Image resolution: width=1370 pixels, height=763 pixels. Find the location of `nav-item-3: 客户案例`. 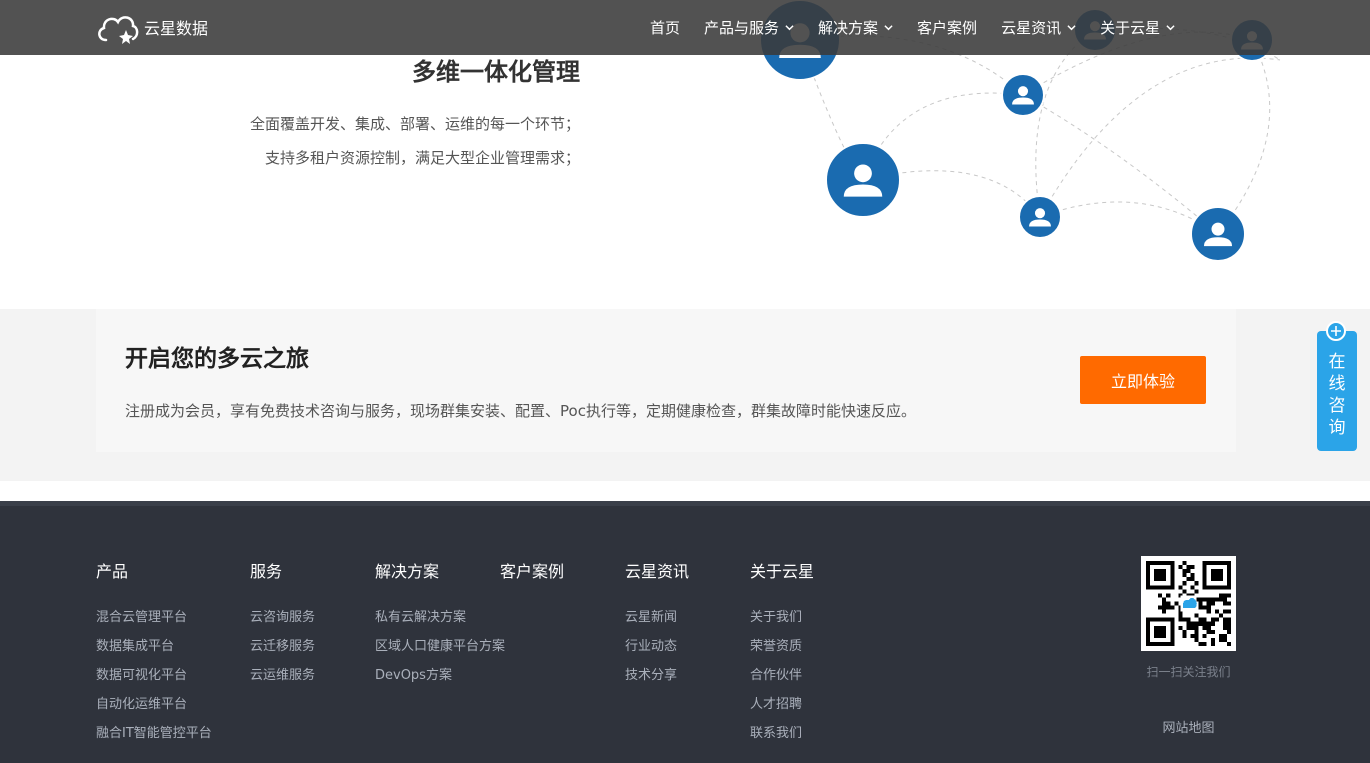

nav-item-3: 客户案例 is located at coordinates (947, 27).